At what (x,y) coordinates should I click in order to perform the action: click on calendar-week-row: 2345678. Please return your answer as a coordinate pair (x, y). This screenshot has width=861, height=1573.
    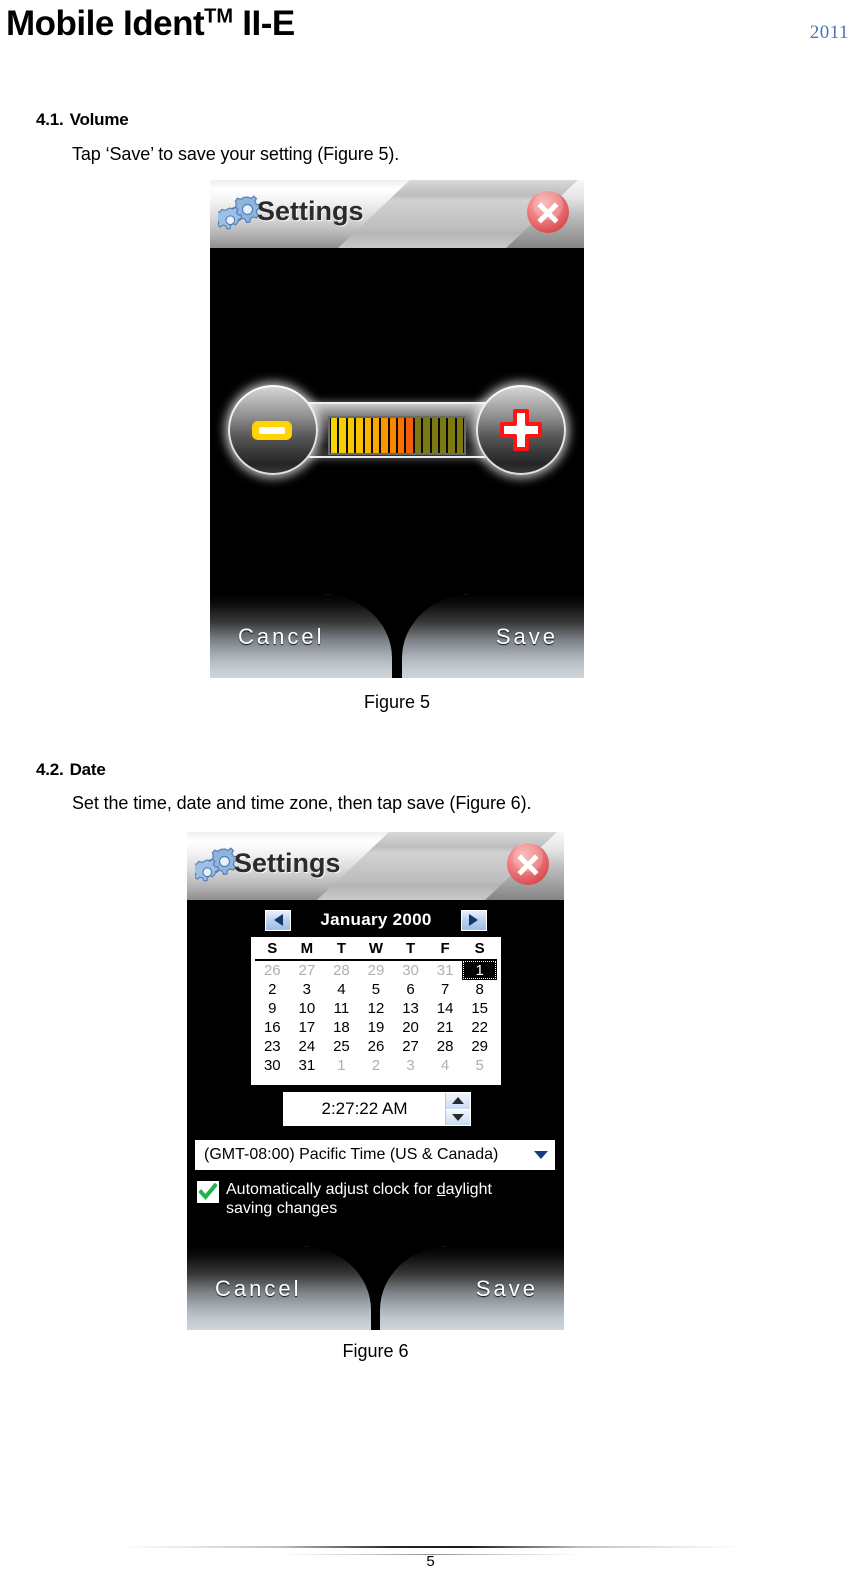
    Looking at the image, I should click on (376, 989).